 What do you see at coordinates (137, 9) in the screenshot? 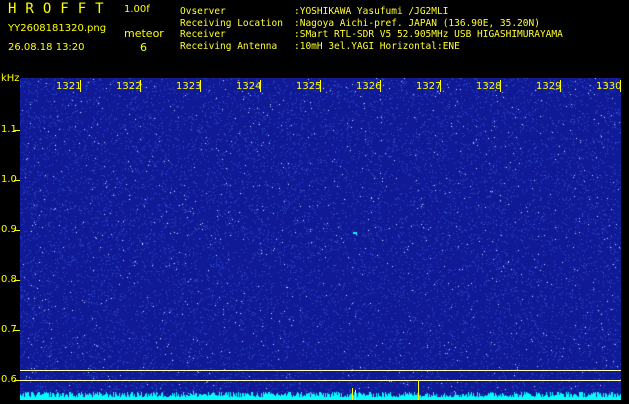
I see `app-version: 1.00f` at bounding box center [137, 9].